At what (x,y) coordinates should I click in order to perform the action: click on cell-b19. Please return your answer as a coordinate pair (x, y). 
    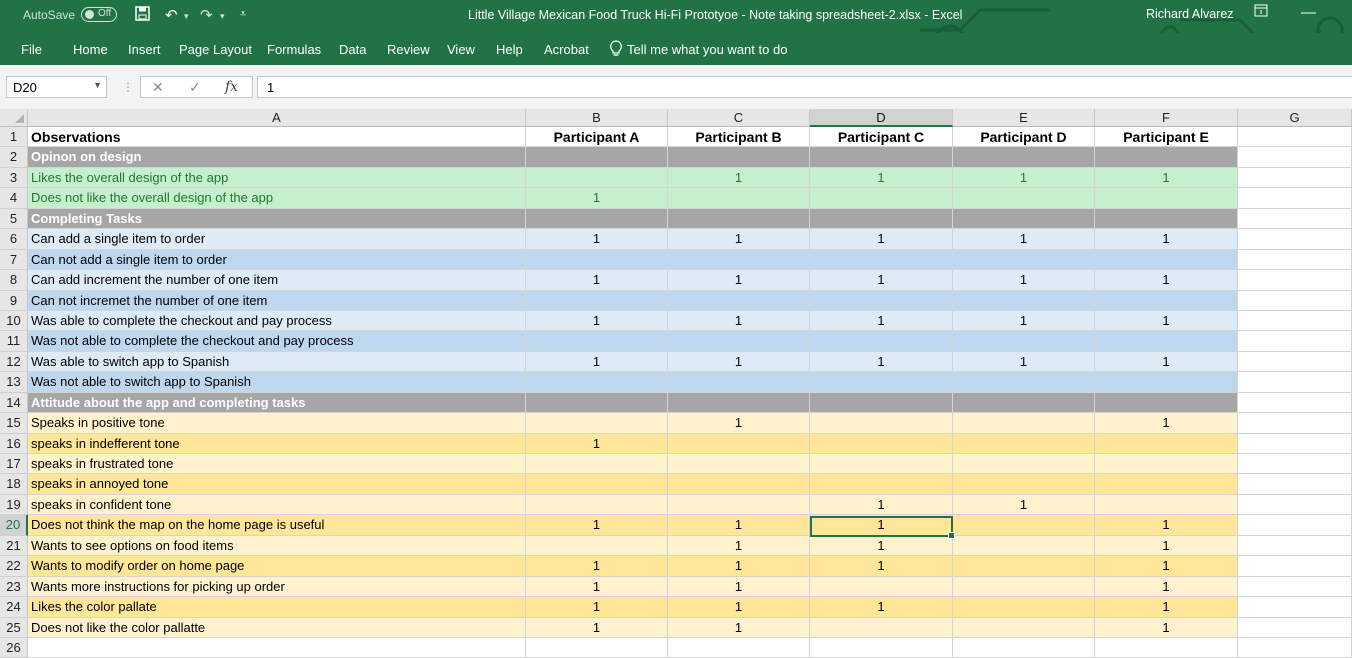
    Looking at the image, I should click on (597, 505).